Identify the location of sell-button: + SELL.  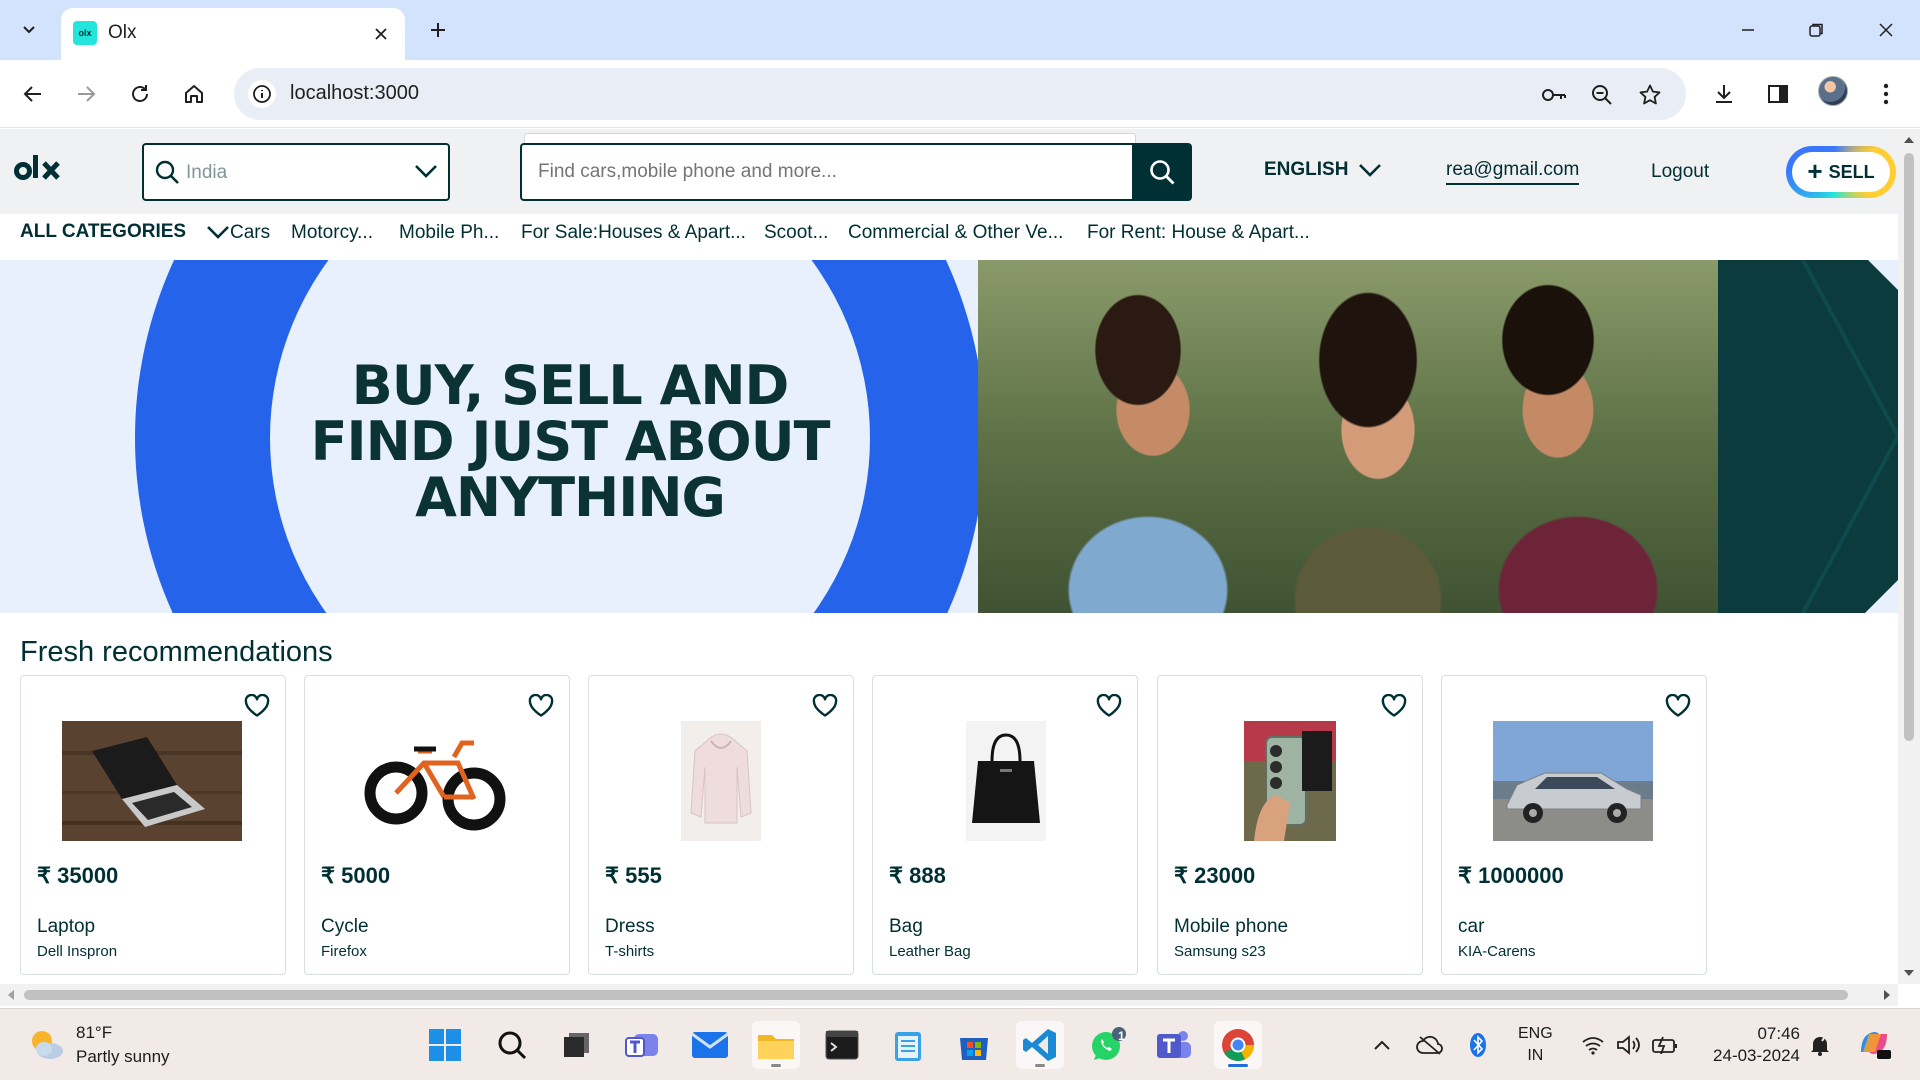
(1841, 172).